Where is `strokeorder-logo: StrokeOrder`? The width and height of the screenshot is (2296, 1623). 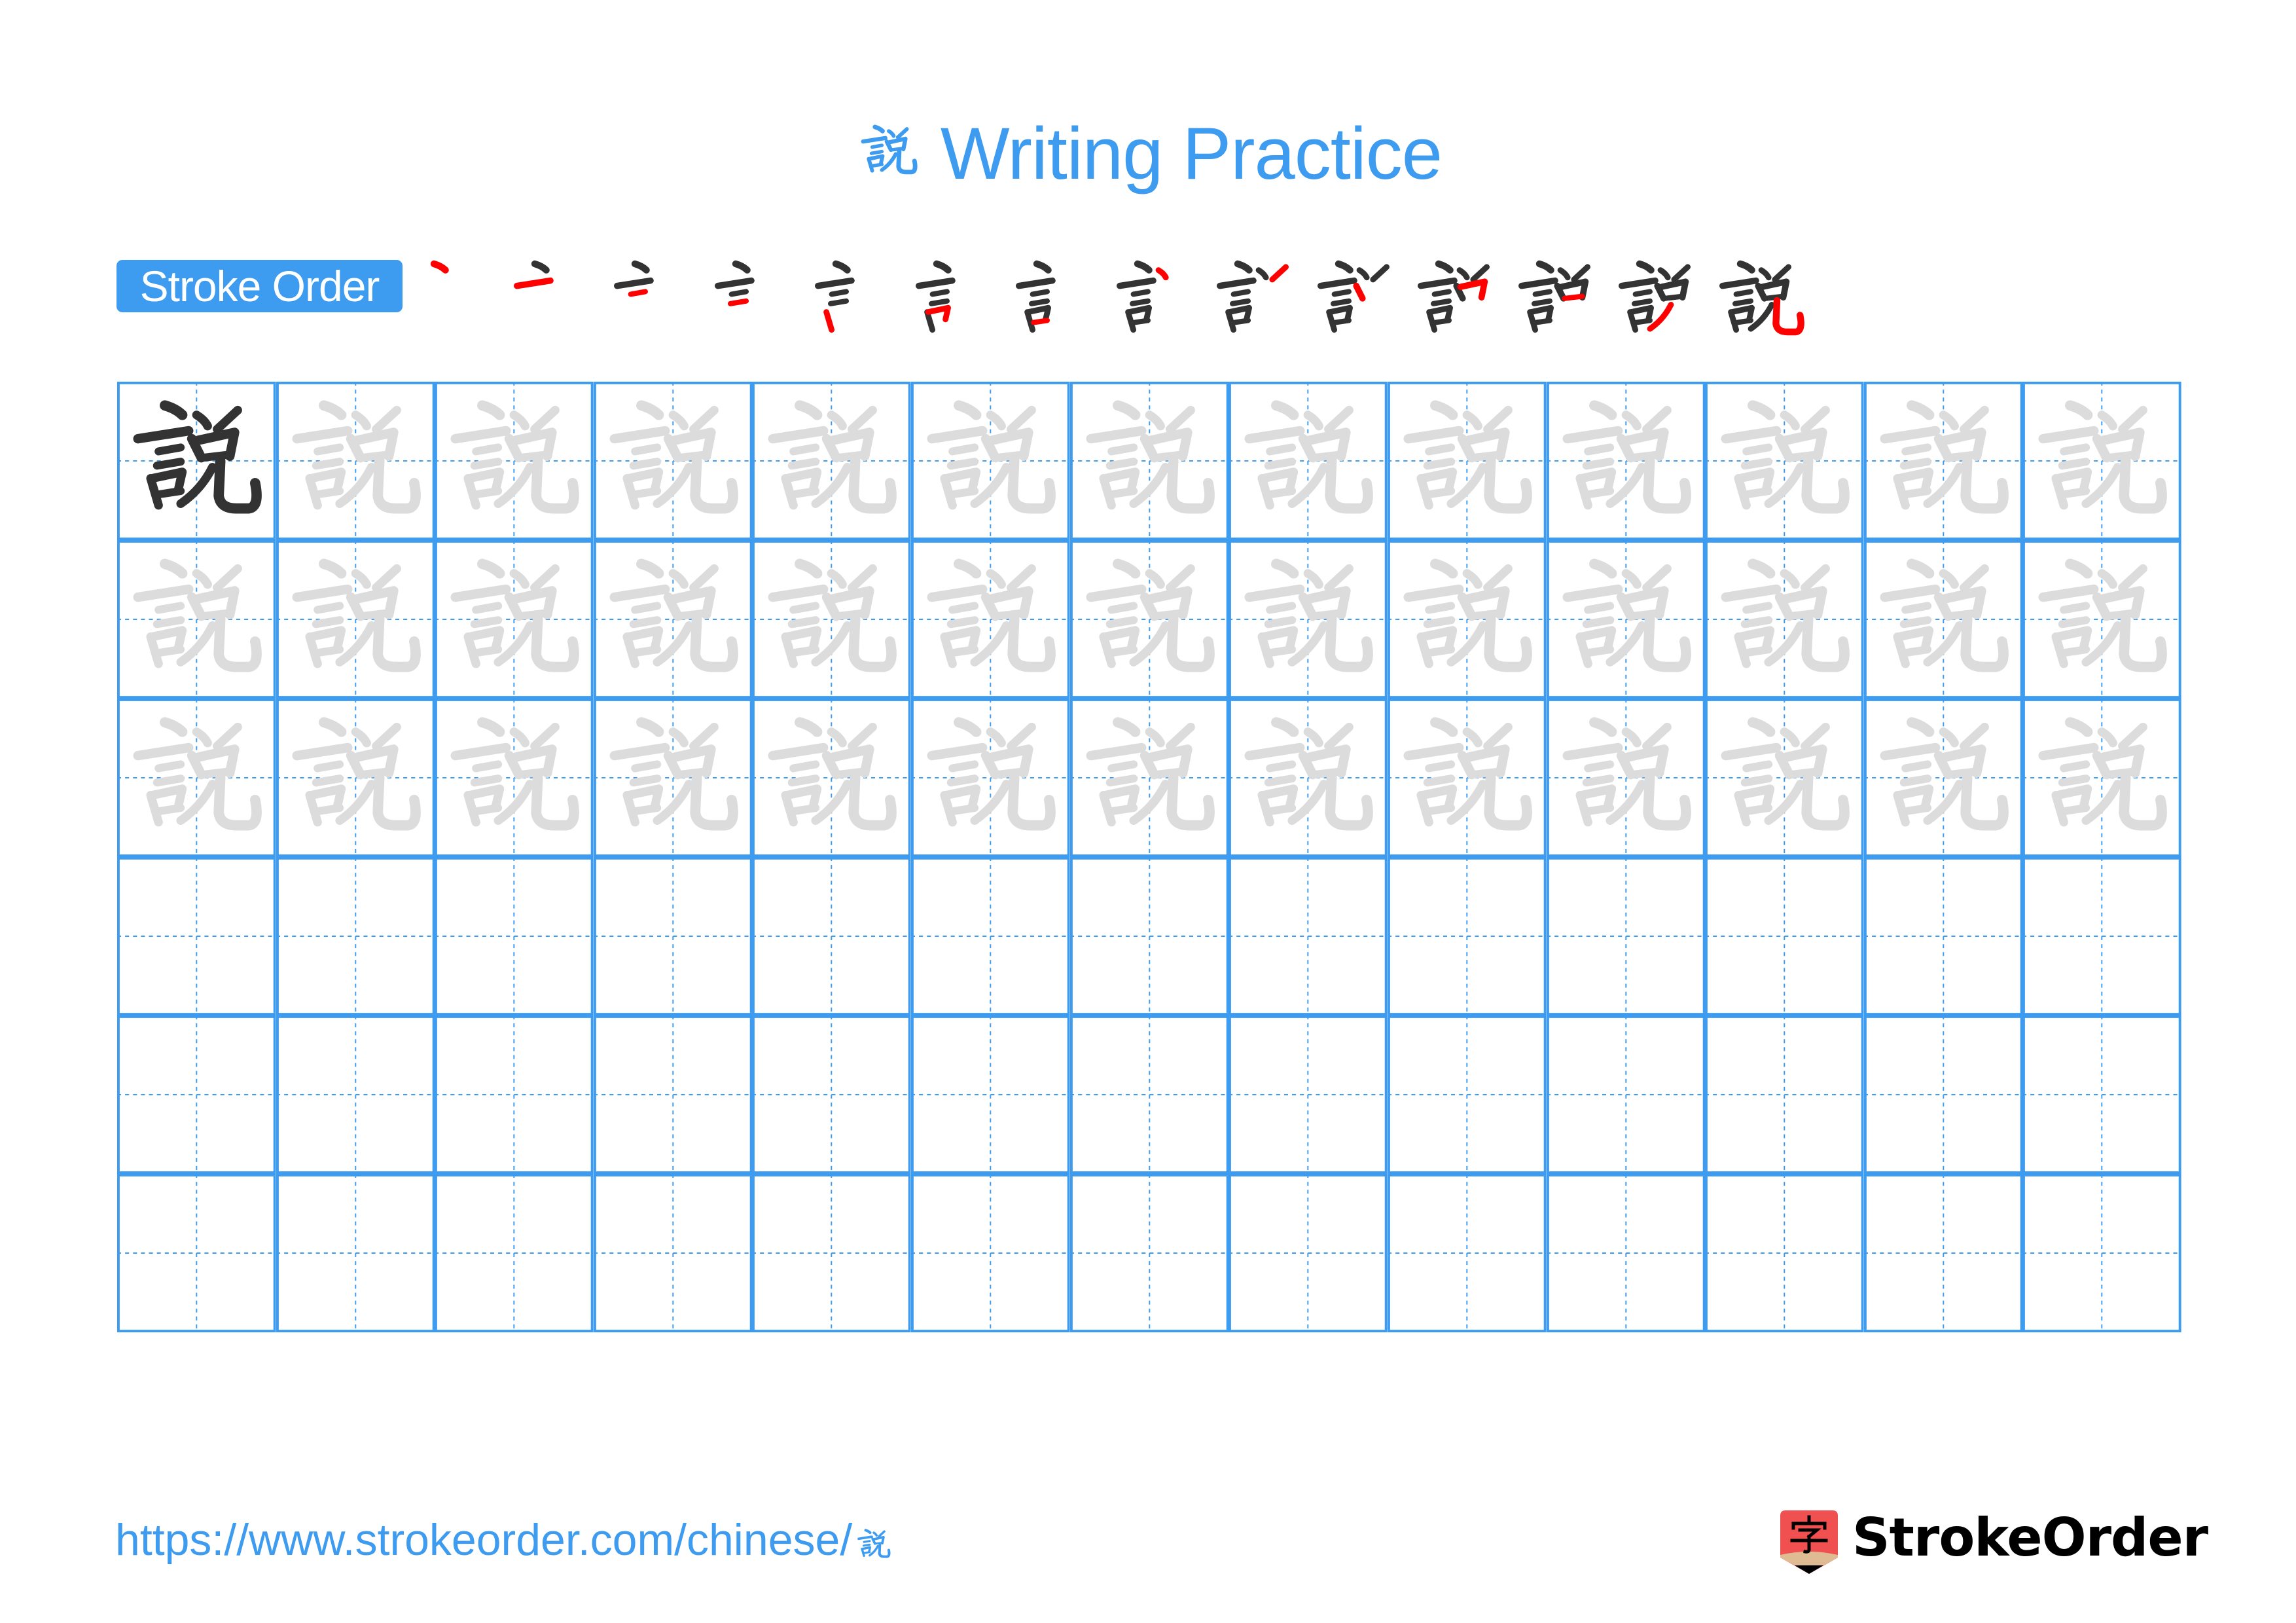
strokeorder-logo: StrokeOrder is located at coordinates (1994, 1542).